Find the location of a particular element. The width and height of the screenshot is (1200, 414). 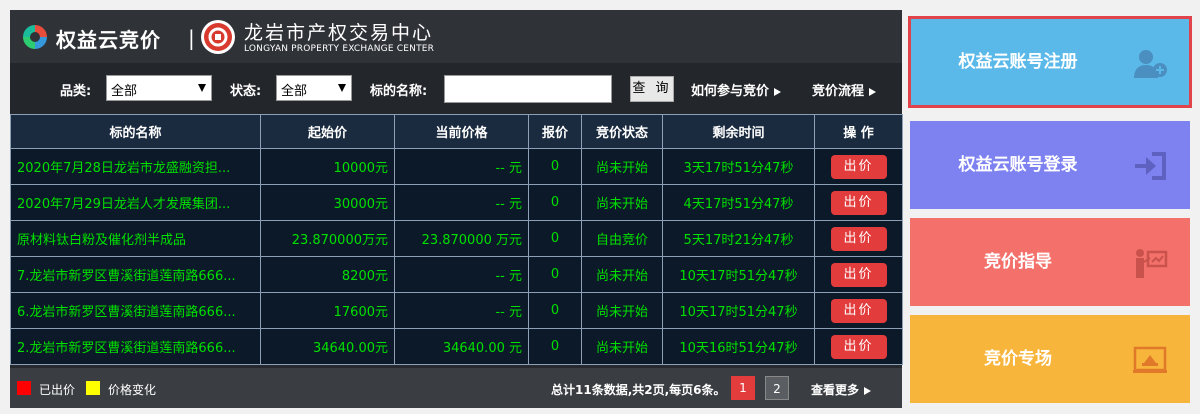

auction-special-tile: 竞价专场 is located at coordinates (1050, 359).